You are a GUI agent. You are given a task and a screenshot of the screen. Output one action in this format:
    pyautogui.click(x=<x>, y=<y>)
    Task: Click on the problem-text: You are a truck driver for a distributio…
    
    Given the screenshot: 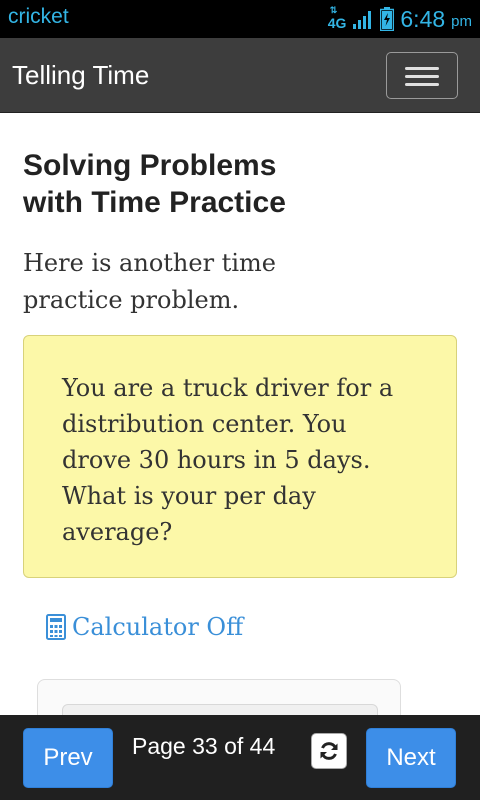 What is the action you would take?
    pyautogui.click(x=228, y=460)
    